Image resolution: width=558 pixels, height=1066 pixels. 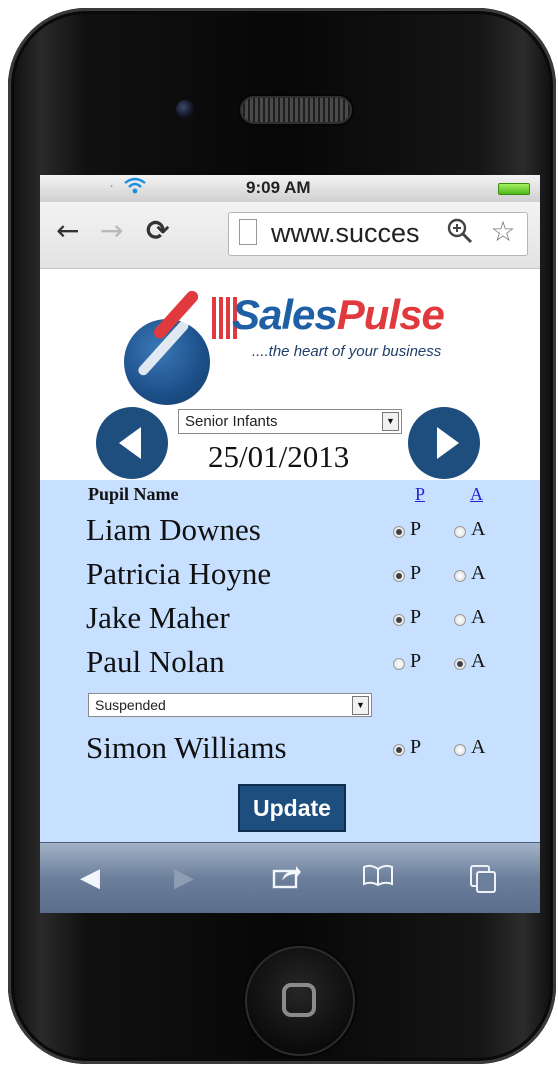 What do you see at coordinates (67, 230) in the screenshot?
I see `back-arrow-icon: ←` at bounding box center [67, 230].